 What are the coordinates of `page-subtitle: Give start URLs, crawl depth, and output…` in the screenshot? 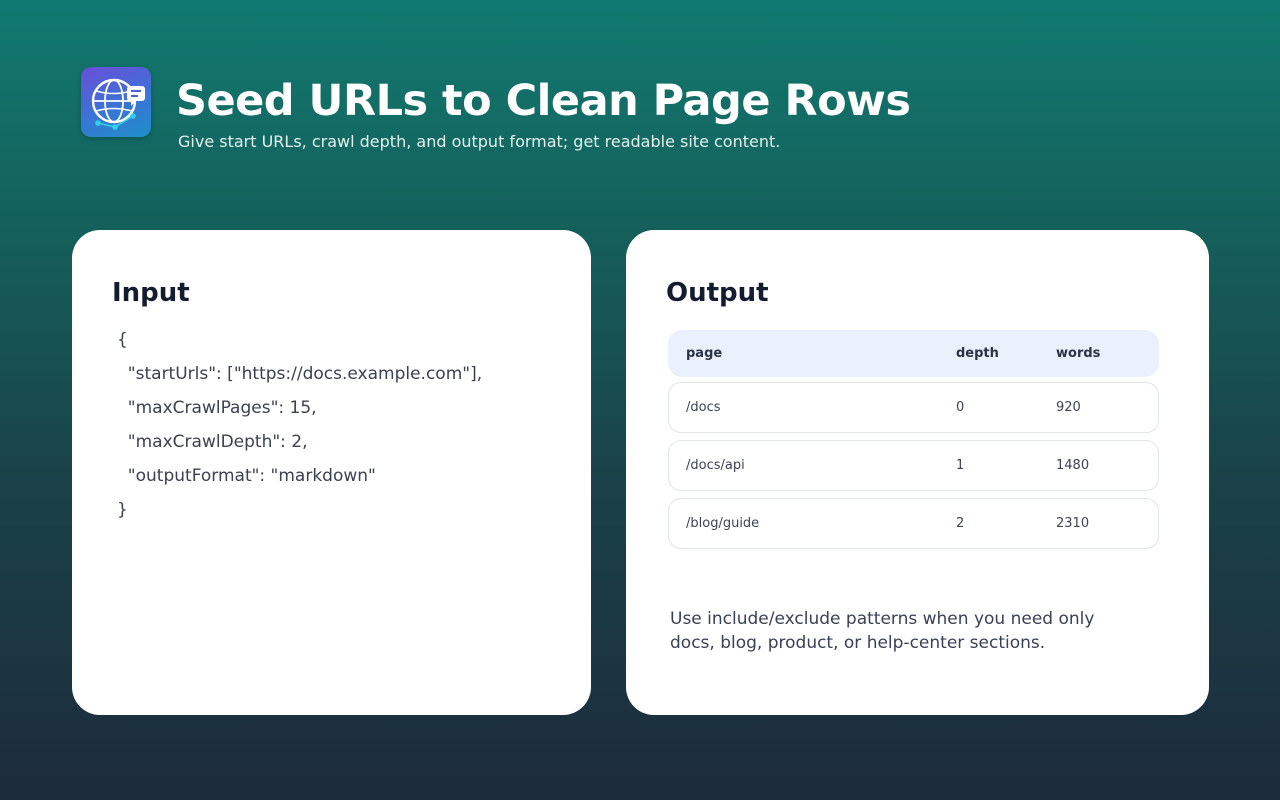 It's located at (479, 141).